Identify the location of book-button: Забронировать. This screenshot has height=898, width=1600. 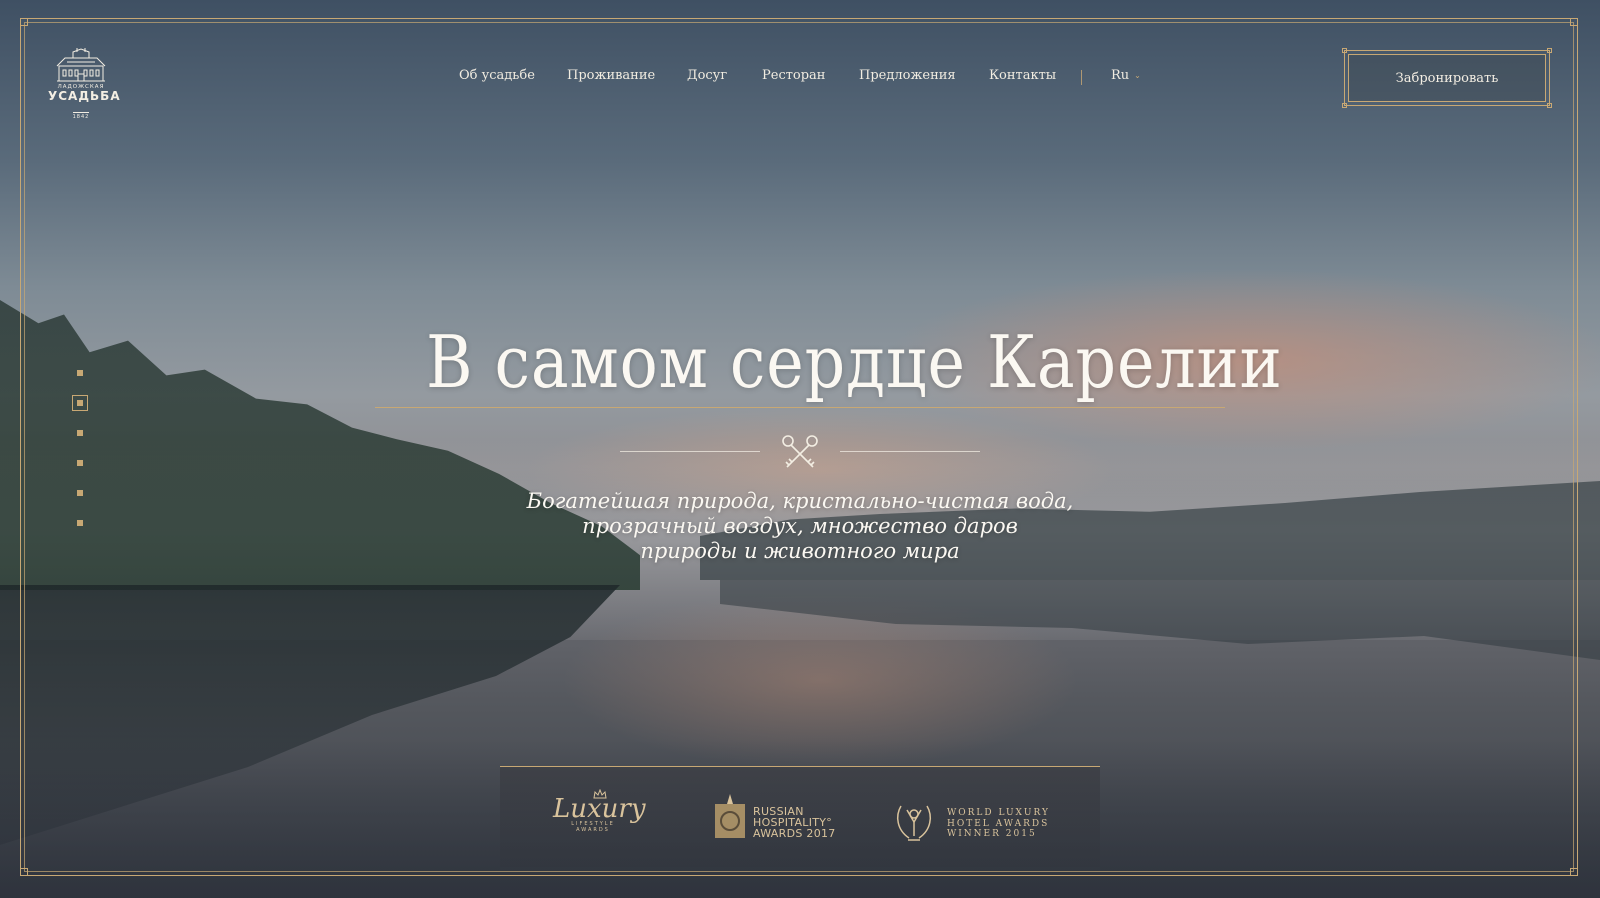
(1447, 78).